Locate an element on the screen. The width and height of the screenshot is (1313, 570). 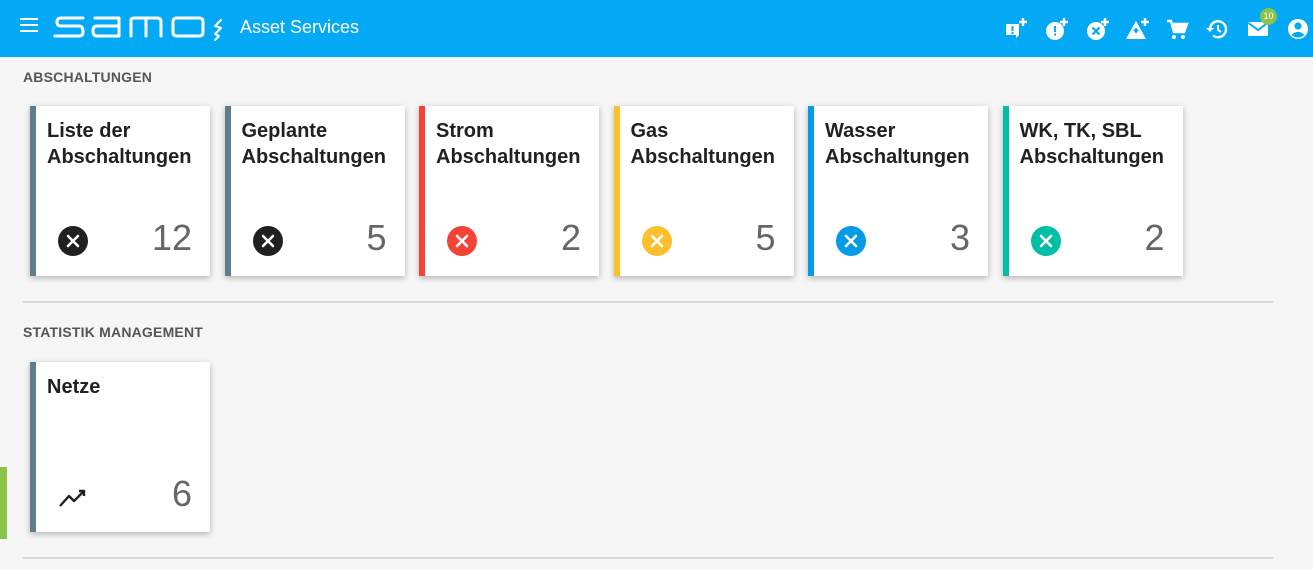
add-notification-icon is located at coordinates (1016, 29).